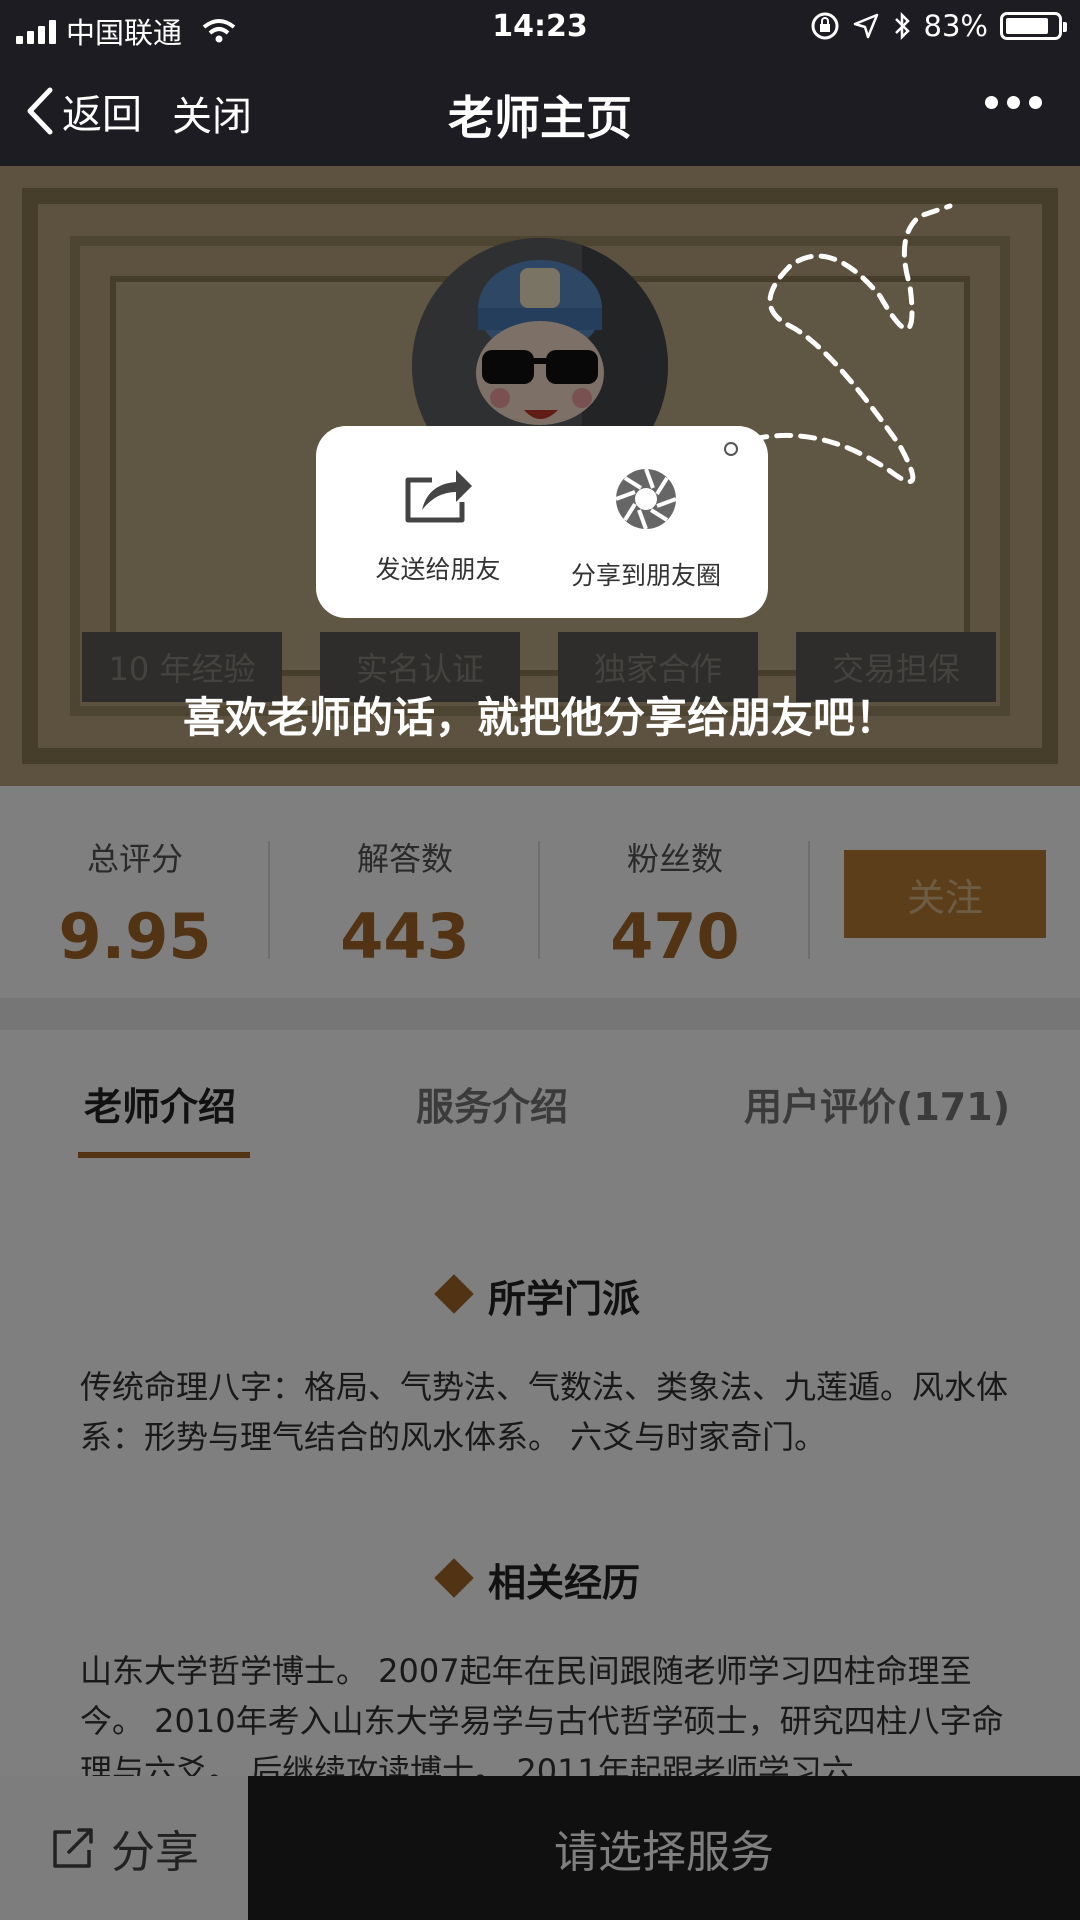  What do you see at coordinates (902, 26) in the screenshot?
I see `bluetooth-icon` at bounding box center [902, 26].